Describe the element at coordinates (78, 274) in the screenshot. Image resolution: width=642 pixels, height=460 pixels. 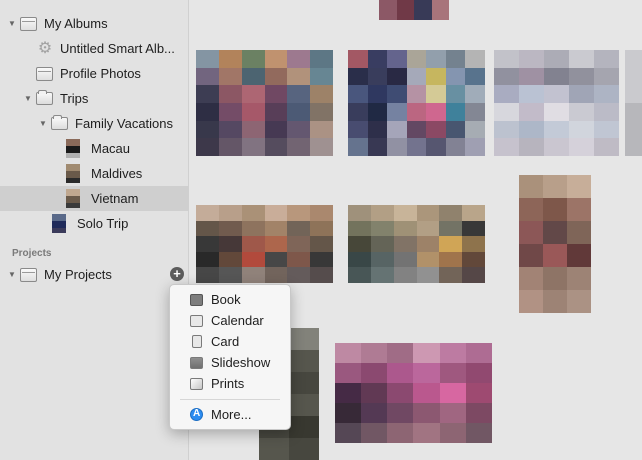
I see `sidebar-item-label: My Projects` at that location.